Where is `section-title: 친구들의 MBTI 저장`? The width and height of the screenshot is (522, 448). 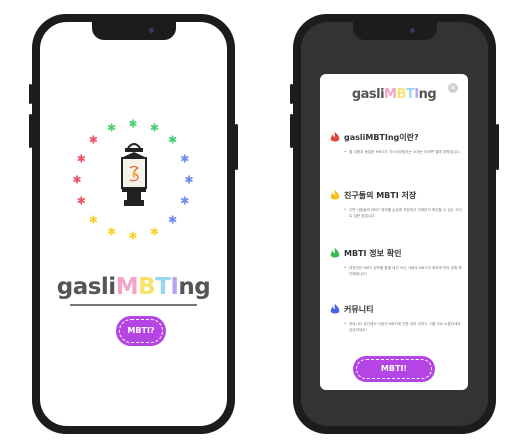 section-title: 친구들의 MBTI 저장 is located at coordinates (380, 195).